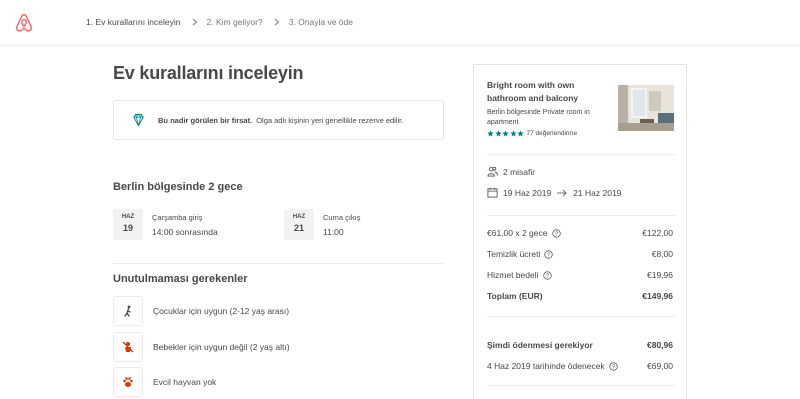 The image size is (800, 399). Describe the element at coordinates (208, 73) in the screenshot. I see `page-title: Ev kurallarını inceleyin` at that location.